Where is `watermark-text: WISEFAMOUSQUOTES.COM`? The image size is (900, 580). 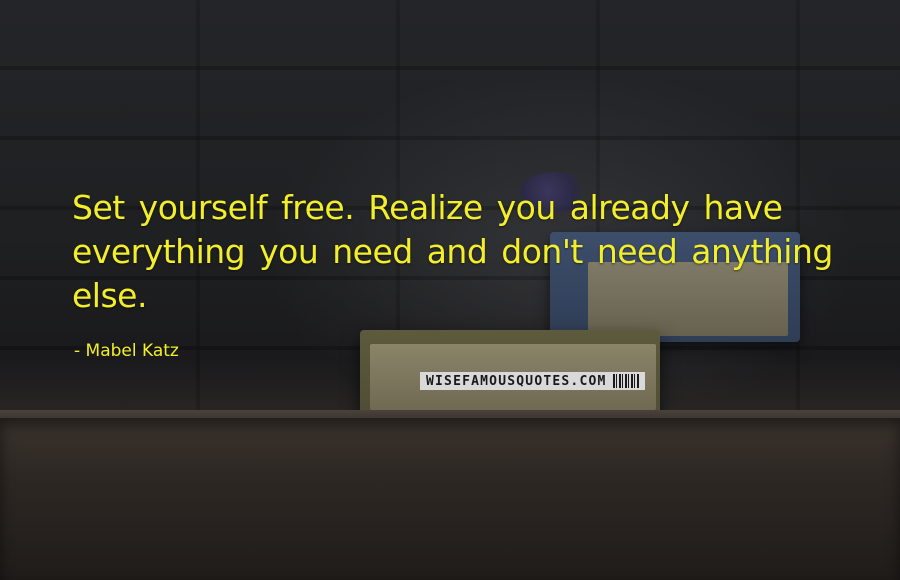 watermark-text: WISEFAMOUSQUOTES.COM is located at coordinates (516, 381).